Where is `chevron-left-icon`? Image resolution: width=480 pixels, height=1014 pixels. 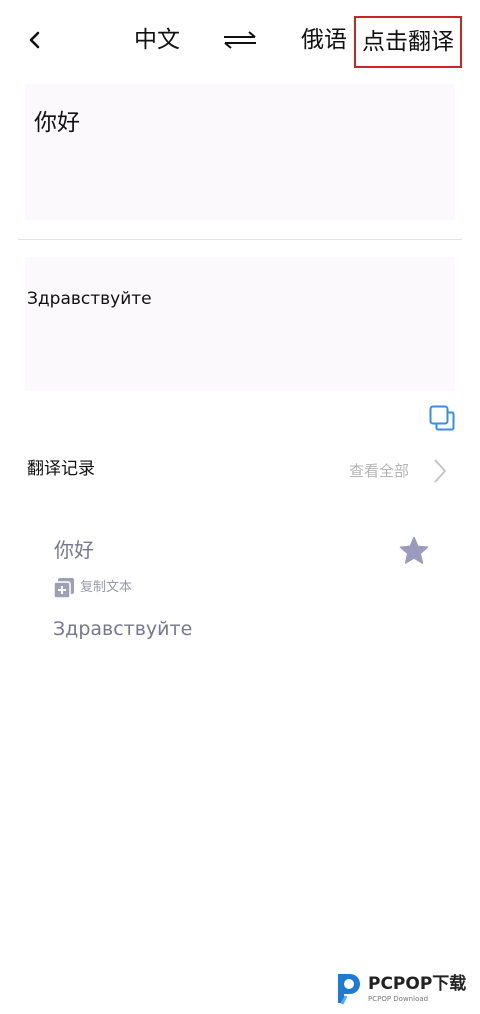
chevron-left-icon is located at coordinates (35, 40).